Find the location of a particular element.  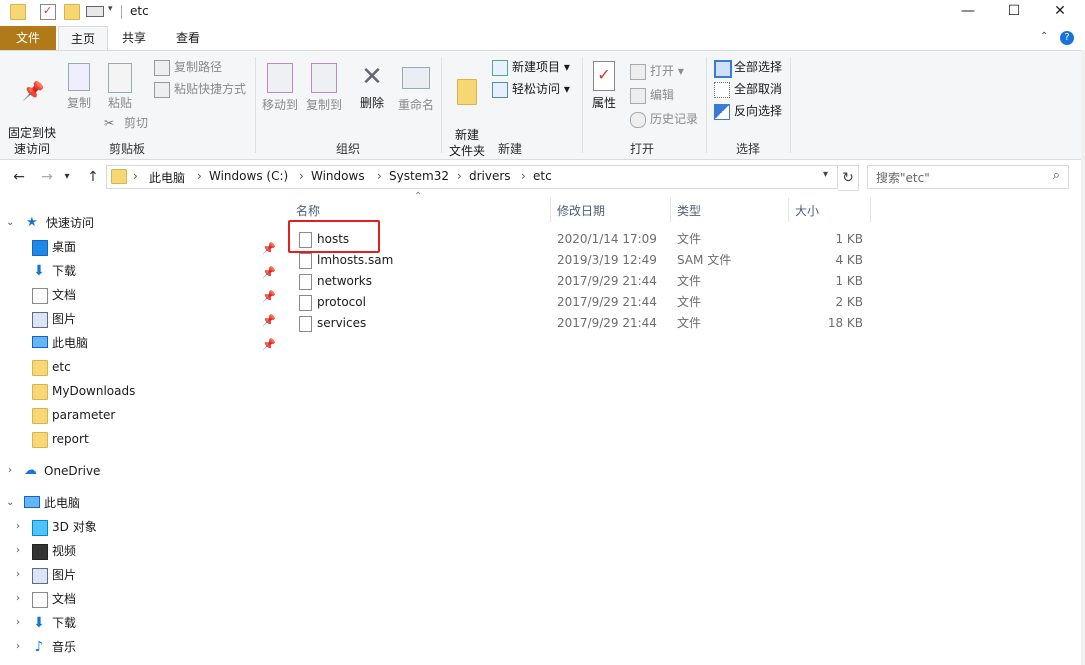

properties-button: ✓ 属性 is located at coordinates (604, 86).